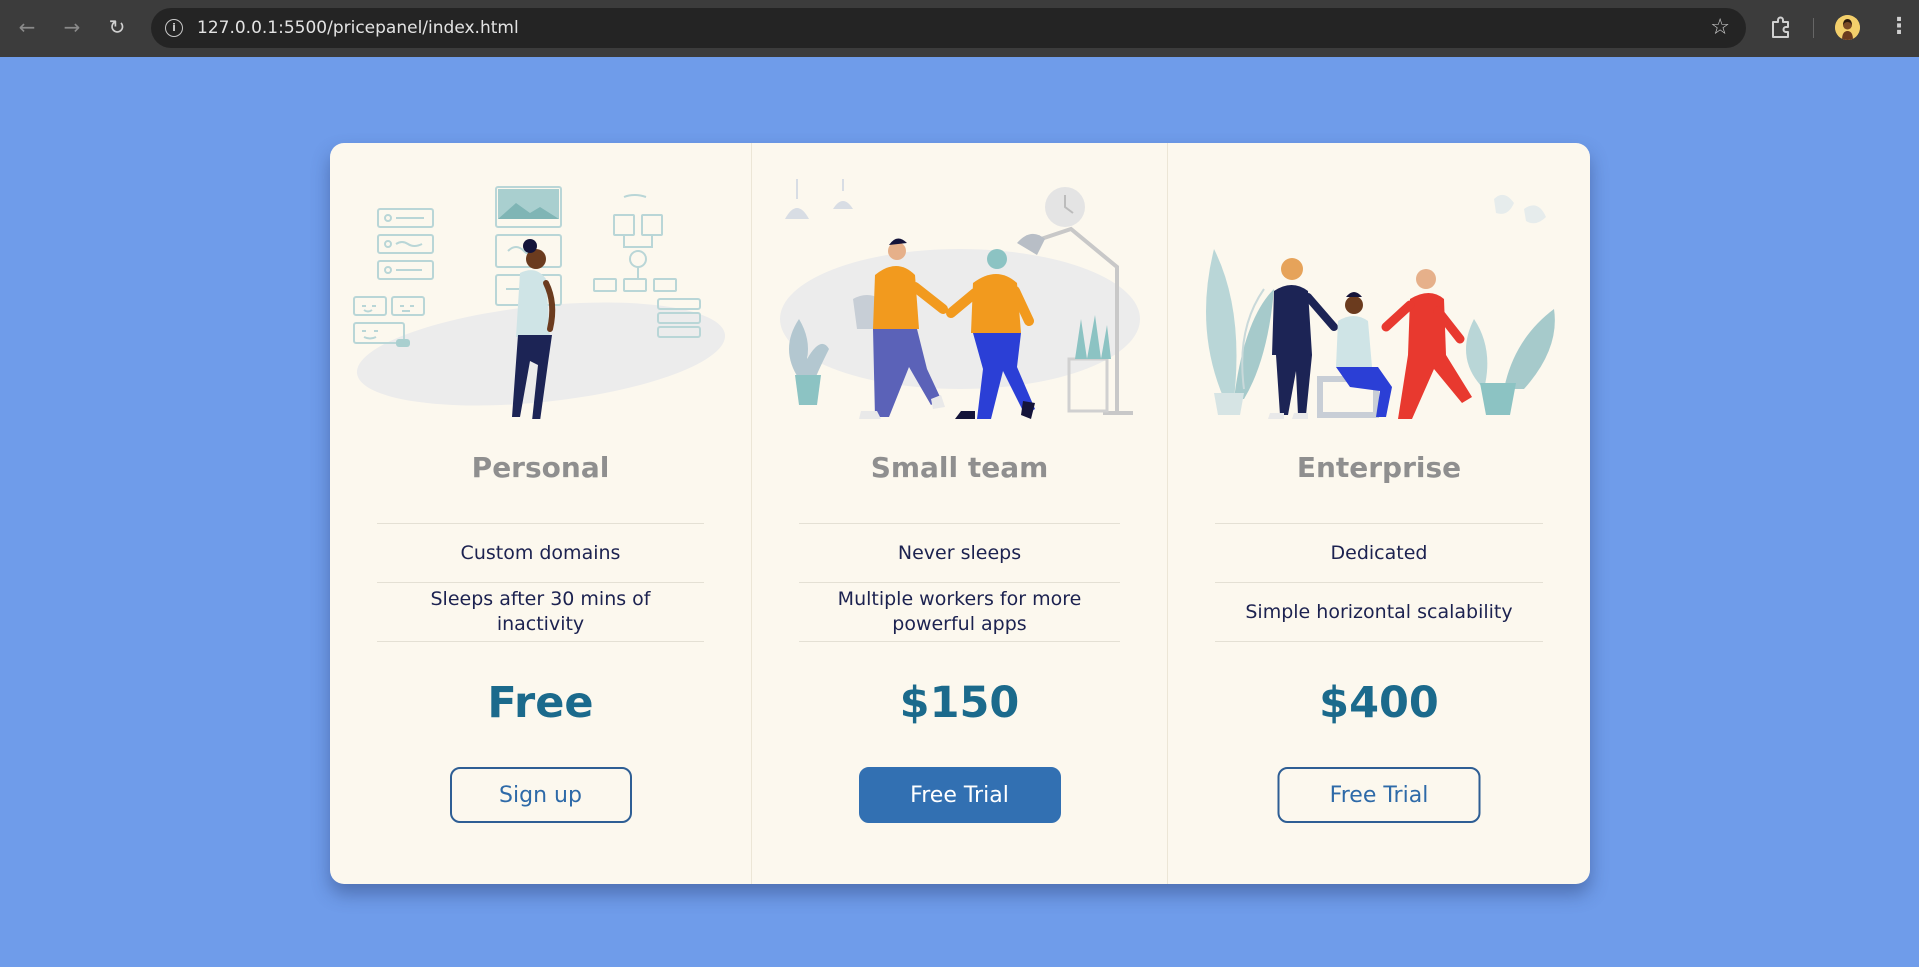 This screenshot has width=1919, height=967. I want to click on feature-item: Multiple workers for more powerful apps, so click(959, 612).